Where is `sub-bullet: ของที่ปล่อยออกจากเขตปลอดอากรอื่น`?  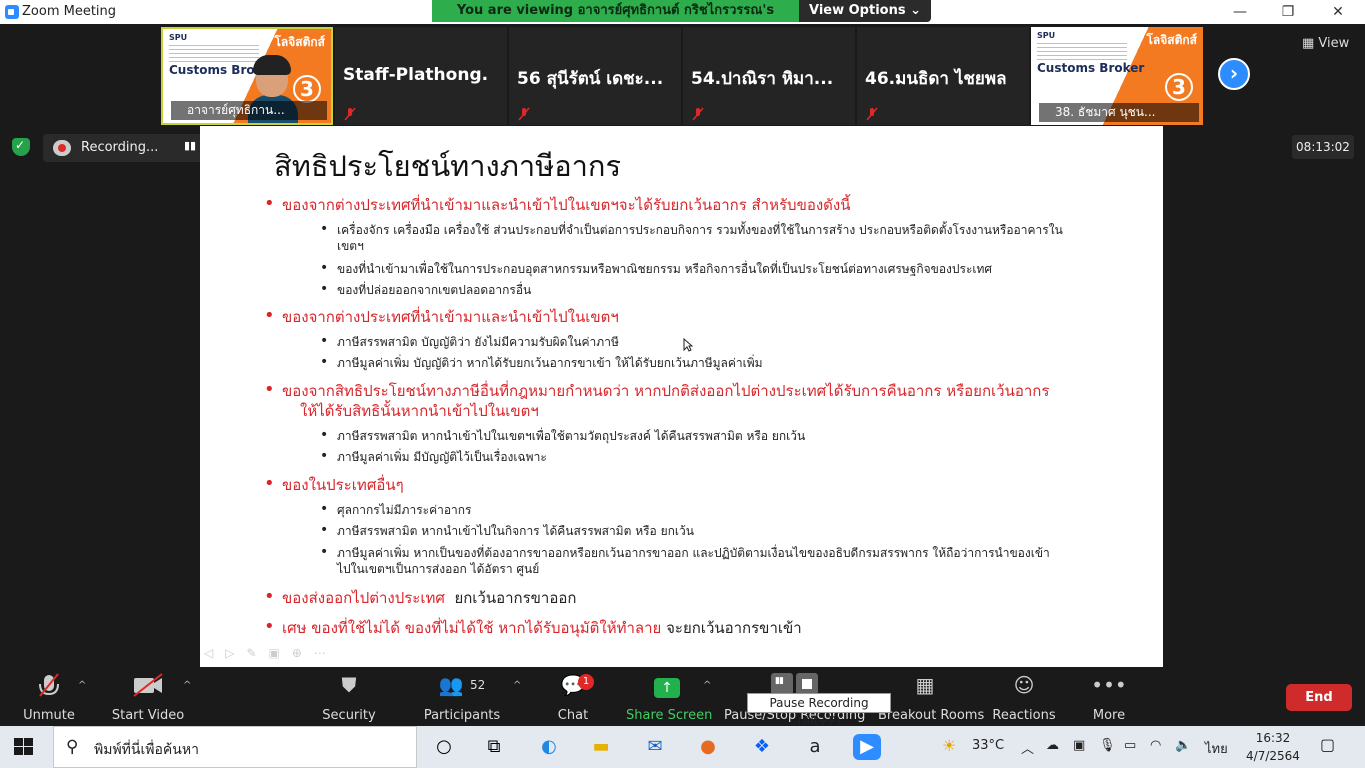 sub-bullet: ของที่ปล่อยออกจากเขตปลอดอากรอื่น is located at coordinates (425, 289).